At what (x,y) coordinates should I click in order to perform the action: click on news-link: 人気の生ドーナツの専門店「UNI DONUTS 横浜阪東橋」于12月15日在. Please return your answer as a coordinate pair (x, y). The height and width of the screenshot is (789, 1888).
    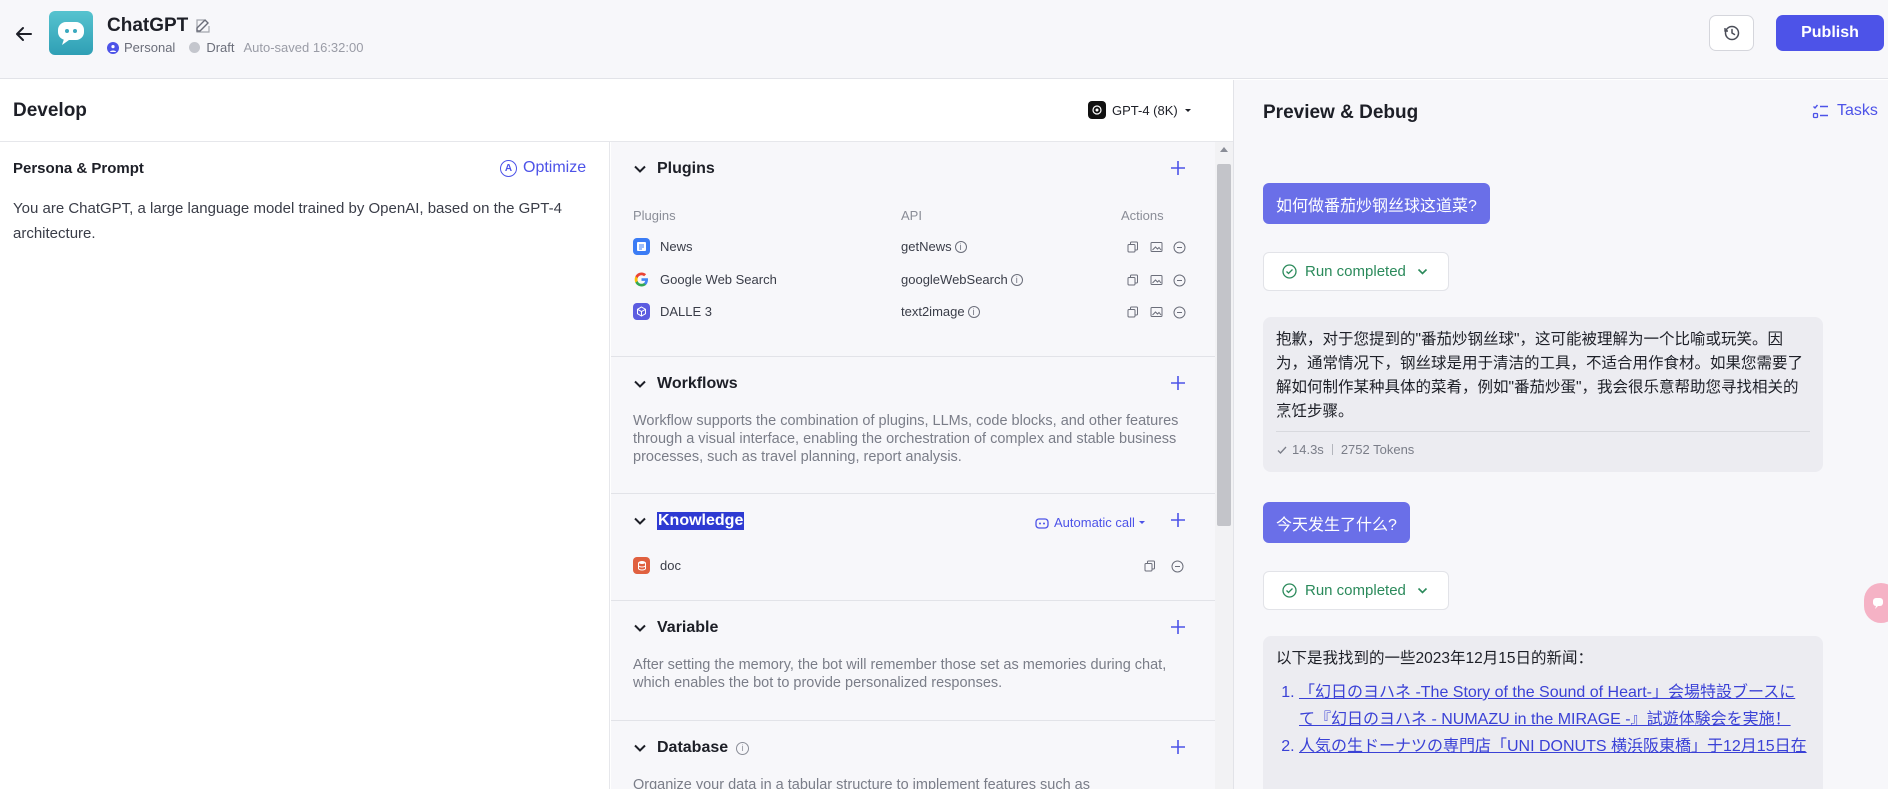
    Looking at the image, I should click on (1553, 746).